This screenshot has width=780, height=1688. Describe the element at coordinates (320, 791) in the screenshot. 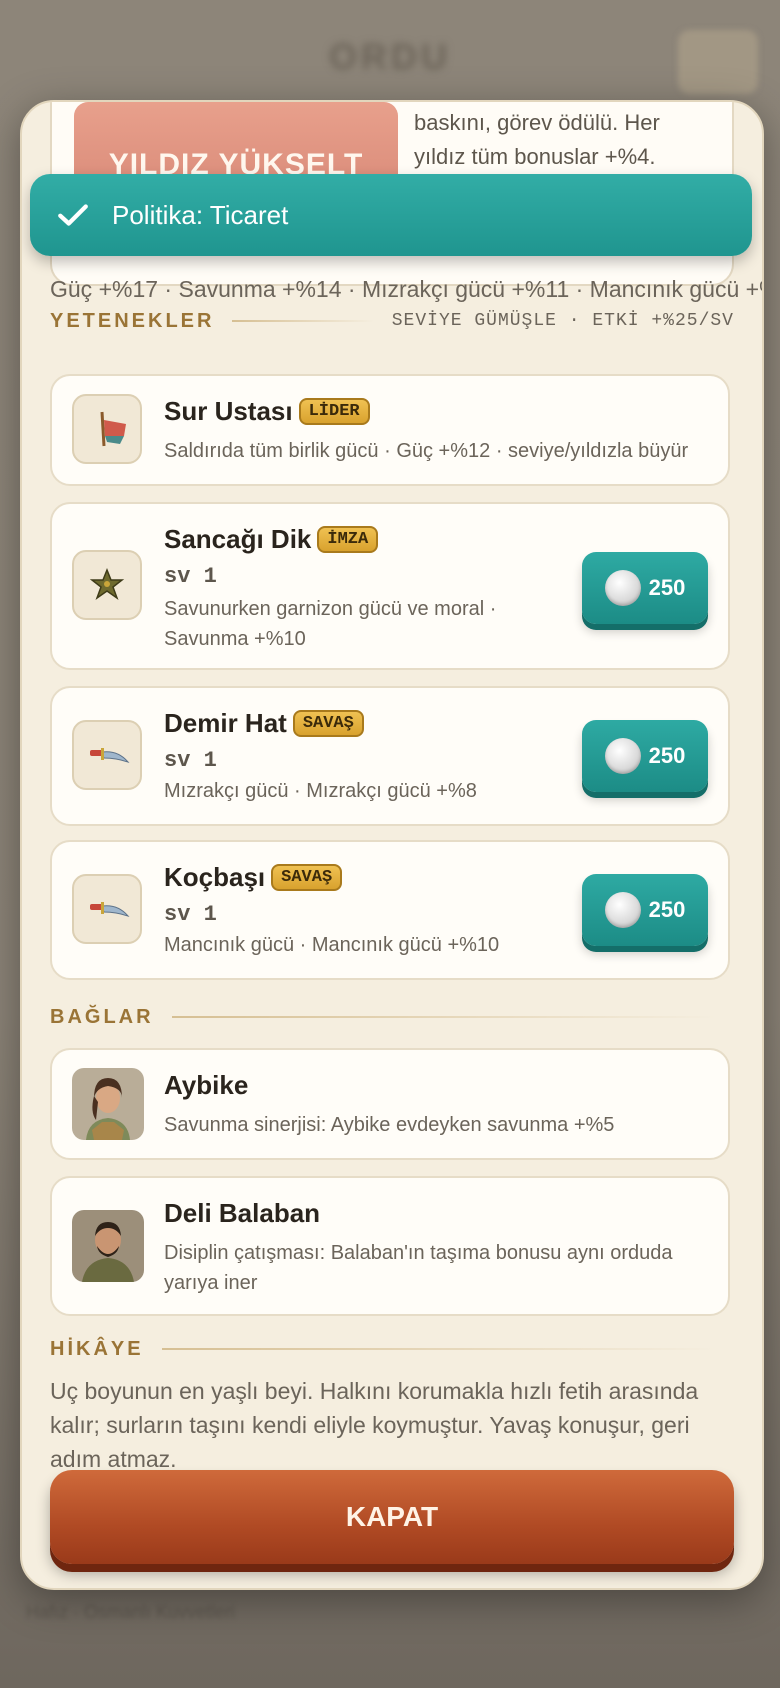

I see `skill-description: Mızrakçı gücü · Mızrakçı gücü +%8` at that location.